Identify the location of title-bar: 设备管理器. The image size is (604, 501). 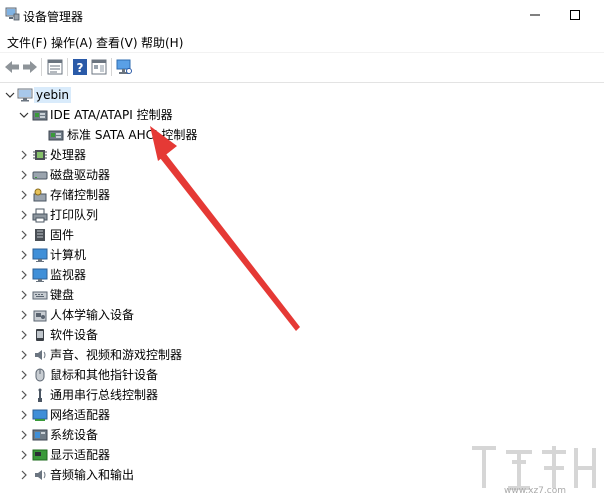
(302, 15).